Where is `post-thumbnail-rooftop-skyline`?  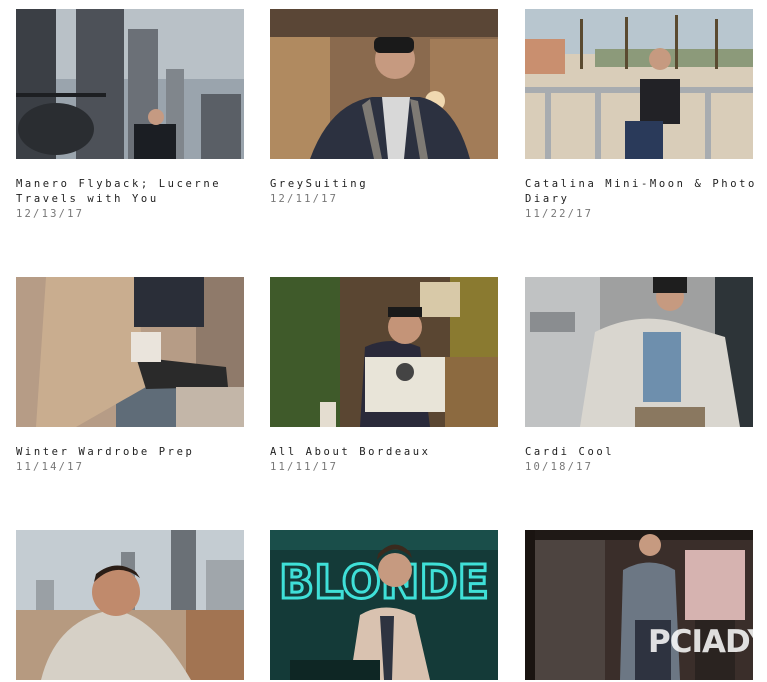
post-thumbnail-rooftop-skyline is located at coordinates (130, 605).